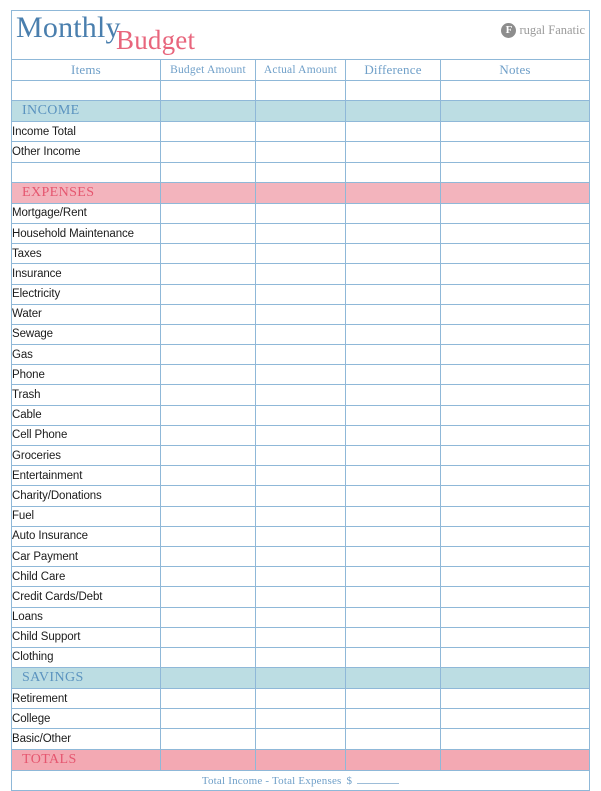 The height and width of the screenshot is (791, 601). I want to click on item-label-cell: Child Care, so click(86, 577).